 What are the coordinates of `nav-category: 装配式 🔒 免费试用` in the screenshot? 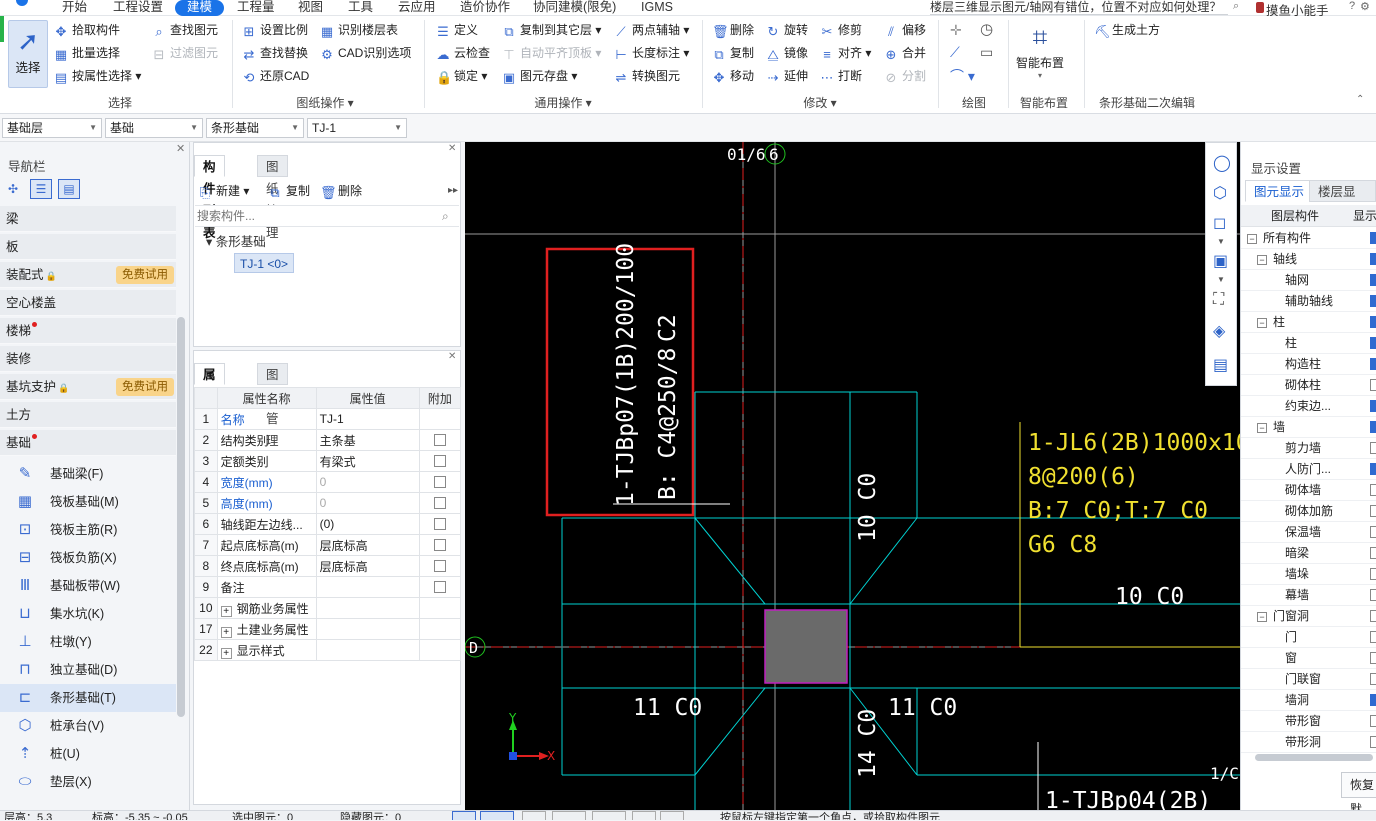 It's located at (88, 275).